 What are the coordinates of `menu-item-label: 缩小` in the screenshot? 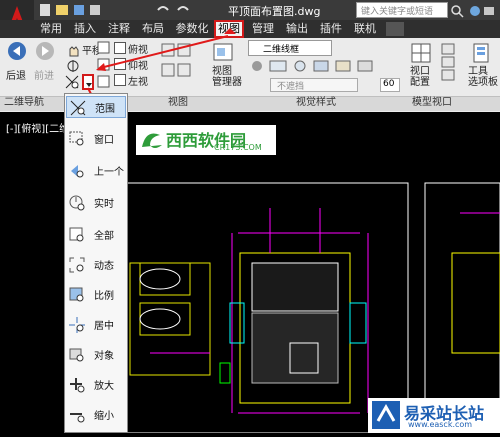 It's located at (104, 416).